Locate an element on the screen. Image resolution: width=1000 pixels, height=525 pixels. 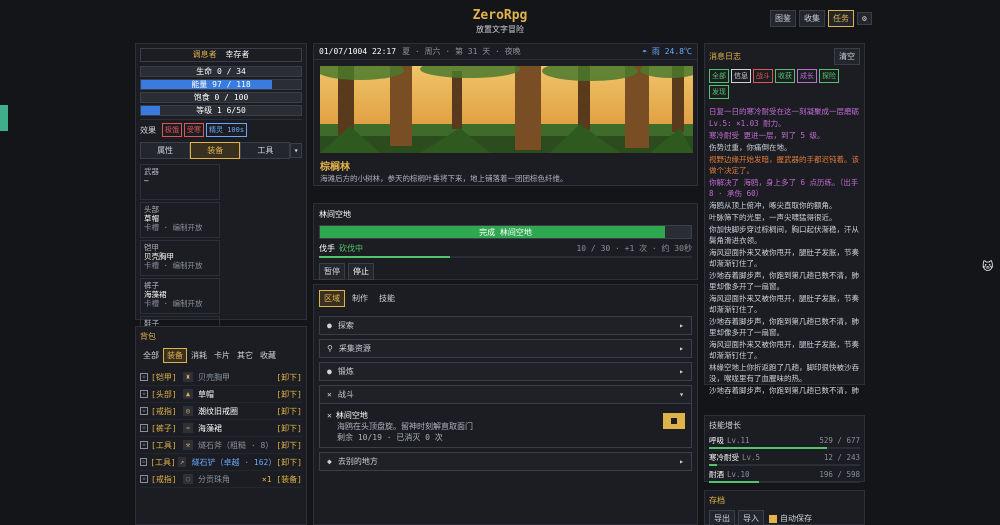
bag-tab: 卡片 is located at coordinates (222, 355).